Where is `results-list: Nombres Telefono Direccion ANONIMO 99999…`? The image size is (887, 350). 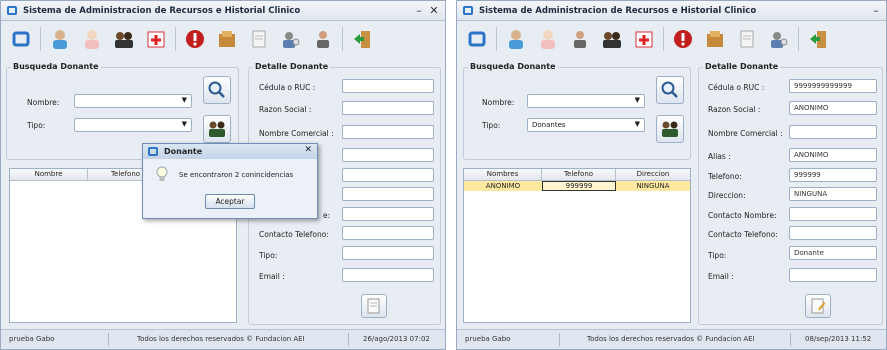
results-list: Nombres Telefono Direccion ANONIMO 99999… is located at coordinates (577, 245).